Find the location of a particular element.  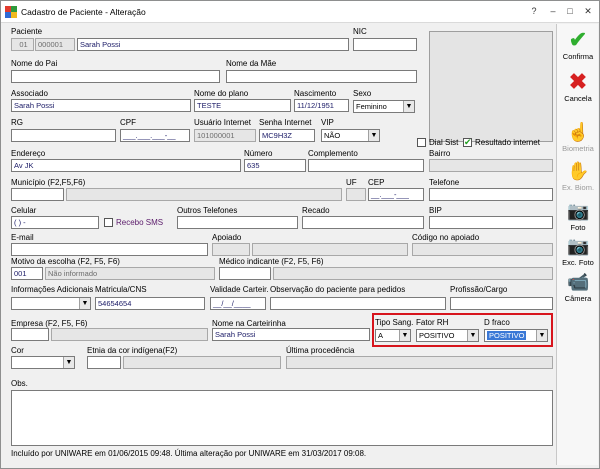

nascimento-field: 11/12/1951 is located at coordinates (321, 105).